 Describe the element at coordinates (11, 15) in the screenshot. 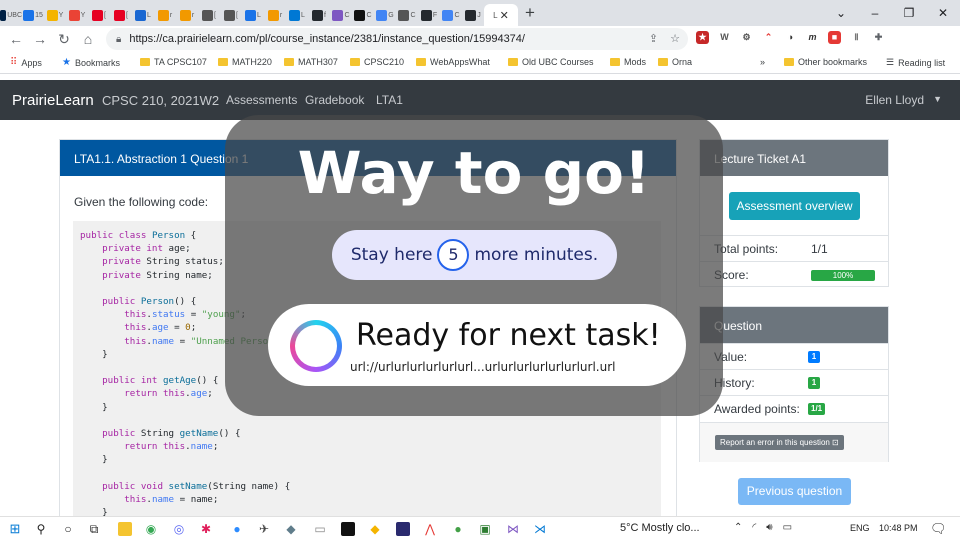

I see `browser-tab: UBC` at that location.